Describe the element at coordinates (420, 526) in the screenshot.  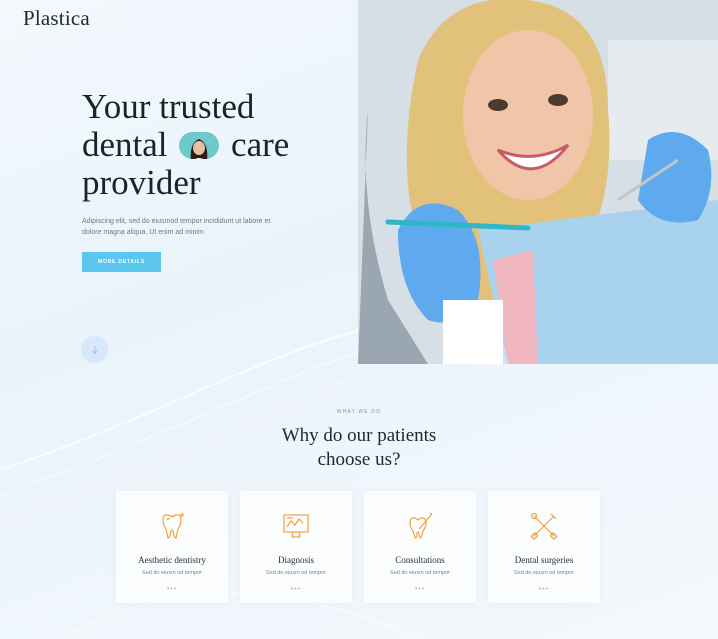
I see `tooth-tool-icon` at that location.